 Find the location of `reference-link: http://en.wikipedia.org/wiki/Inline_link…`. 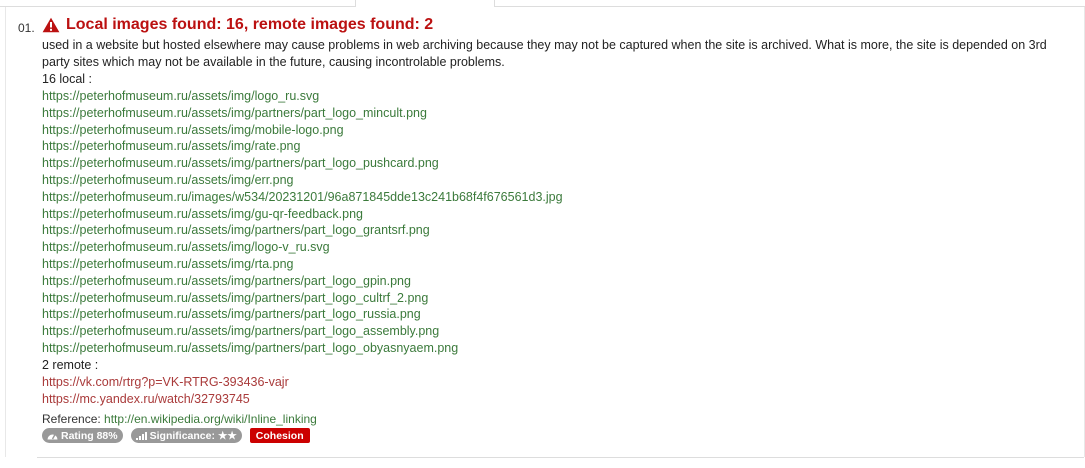

reference-link: http://en.wikipedia.org/wiki/Inline_link… is located at coordinates (210, 419).